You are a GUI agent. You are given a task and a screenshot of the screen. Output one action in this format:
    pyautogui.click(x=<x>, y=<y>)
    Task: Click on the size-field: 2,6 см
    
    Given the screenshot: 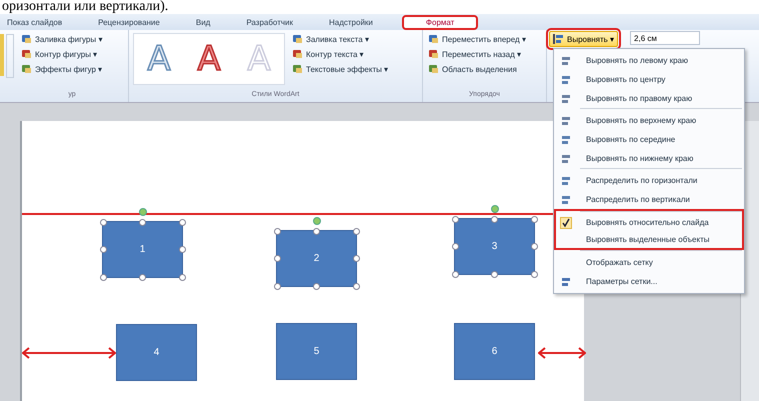 What is the action you would take?
    pyautogui.click(x=665, y=38)
    